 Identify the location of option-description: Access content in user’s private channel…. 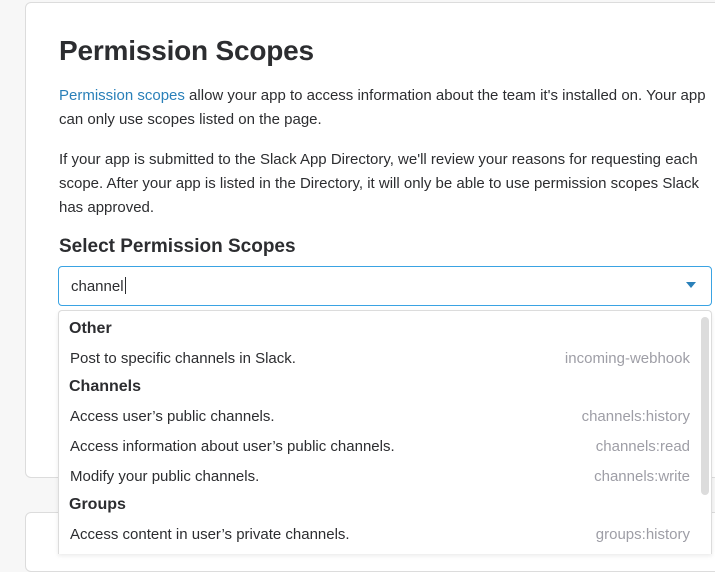
(210, 534).